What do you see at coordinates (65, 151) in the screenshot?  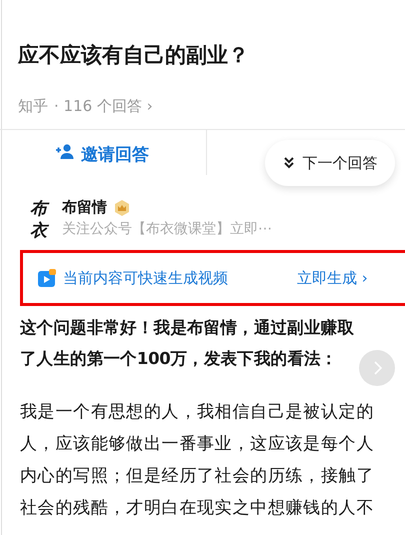 I see `add-person-icon` at bounding box center [65, 151].